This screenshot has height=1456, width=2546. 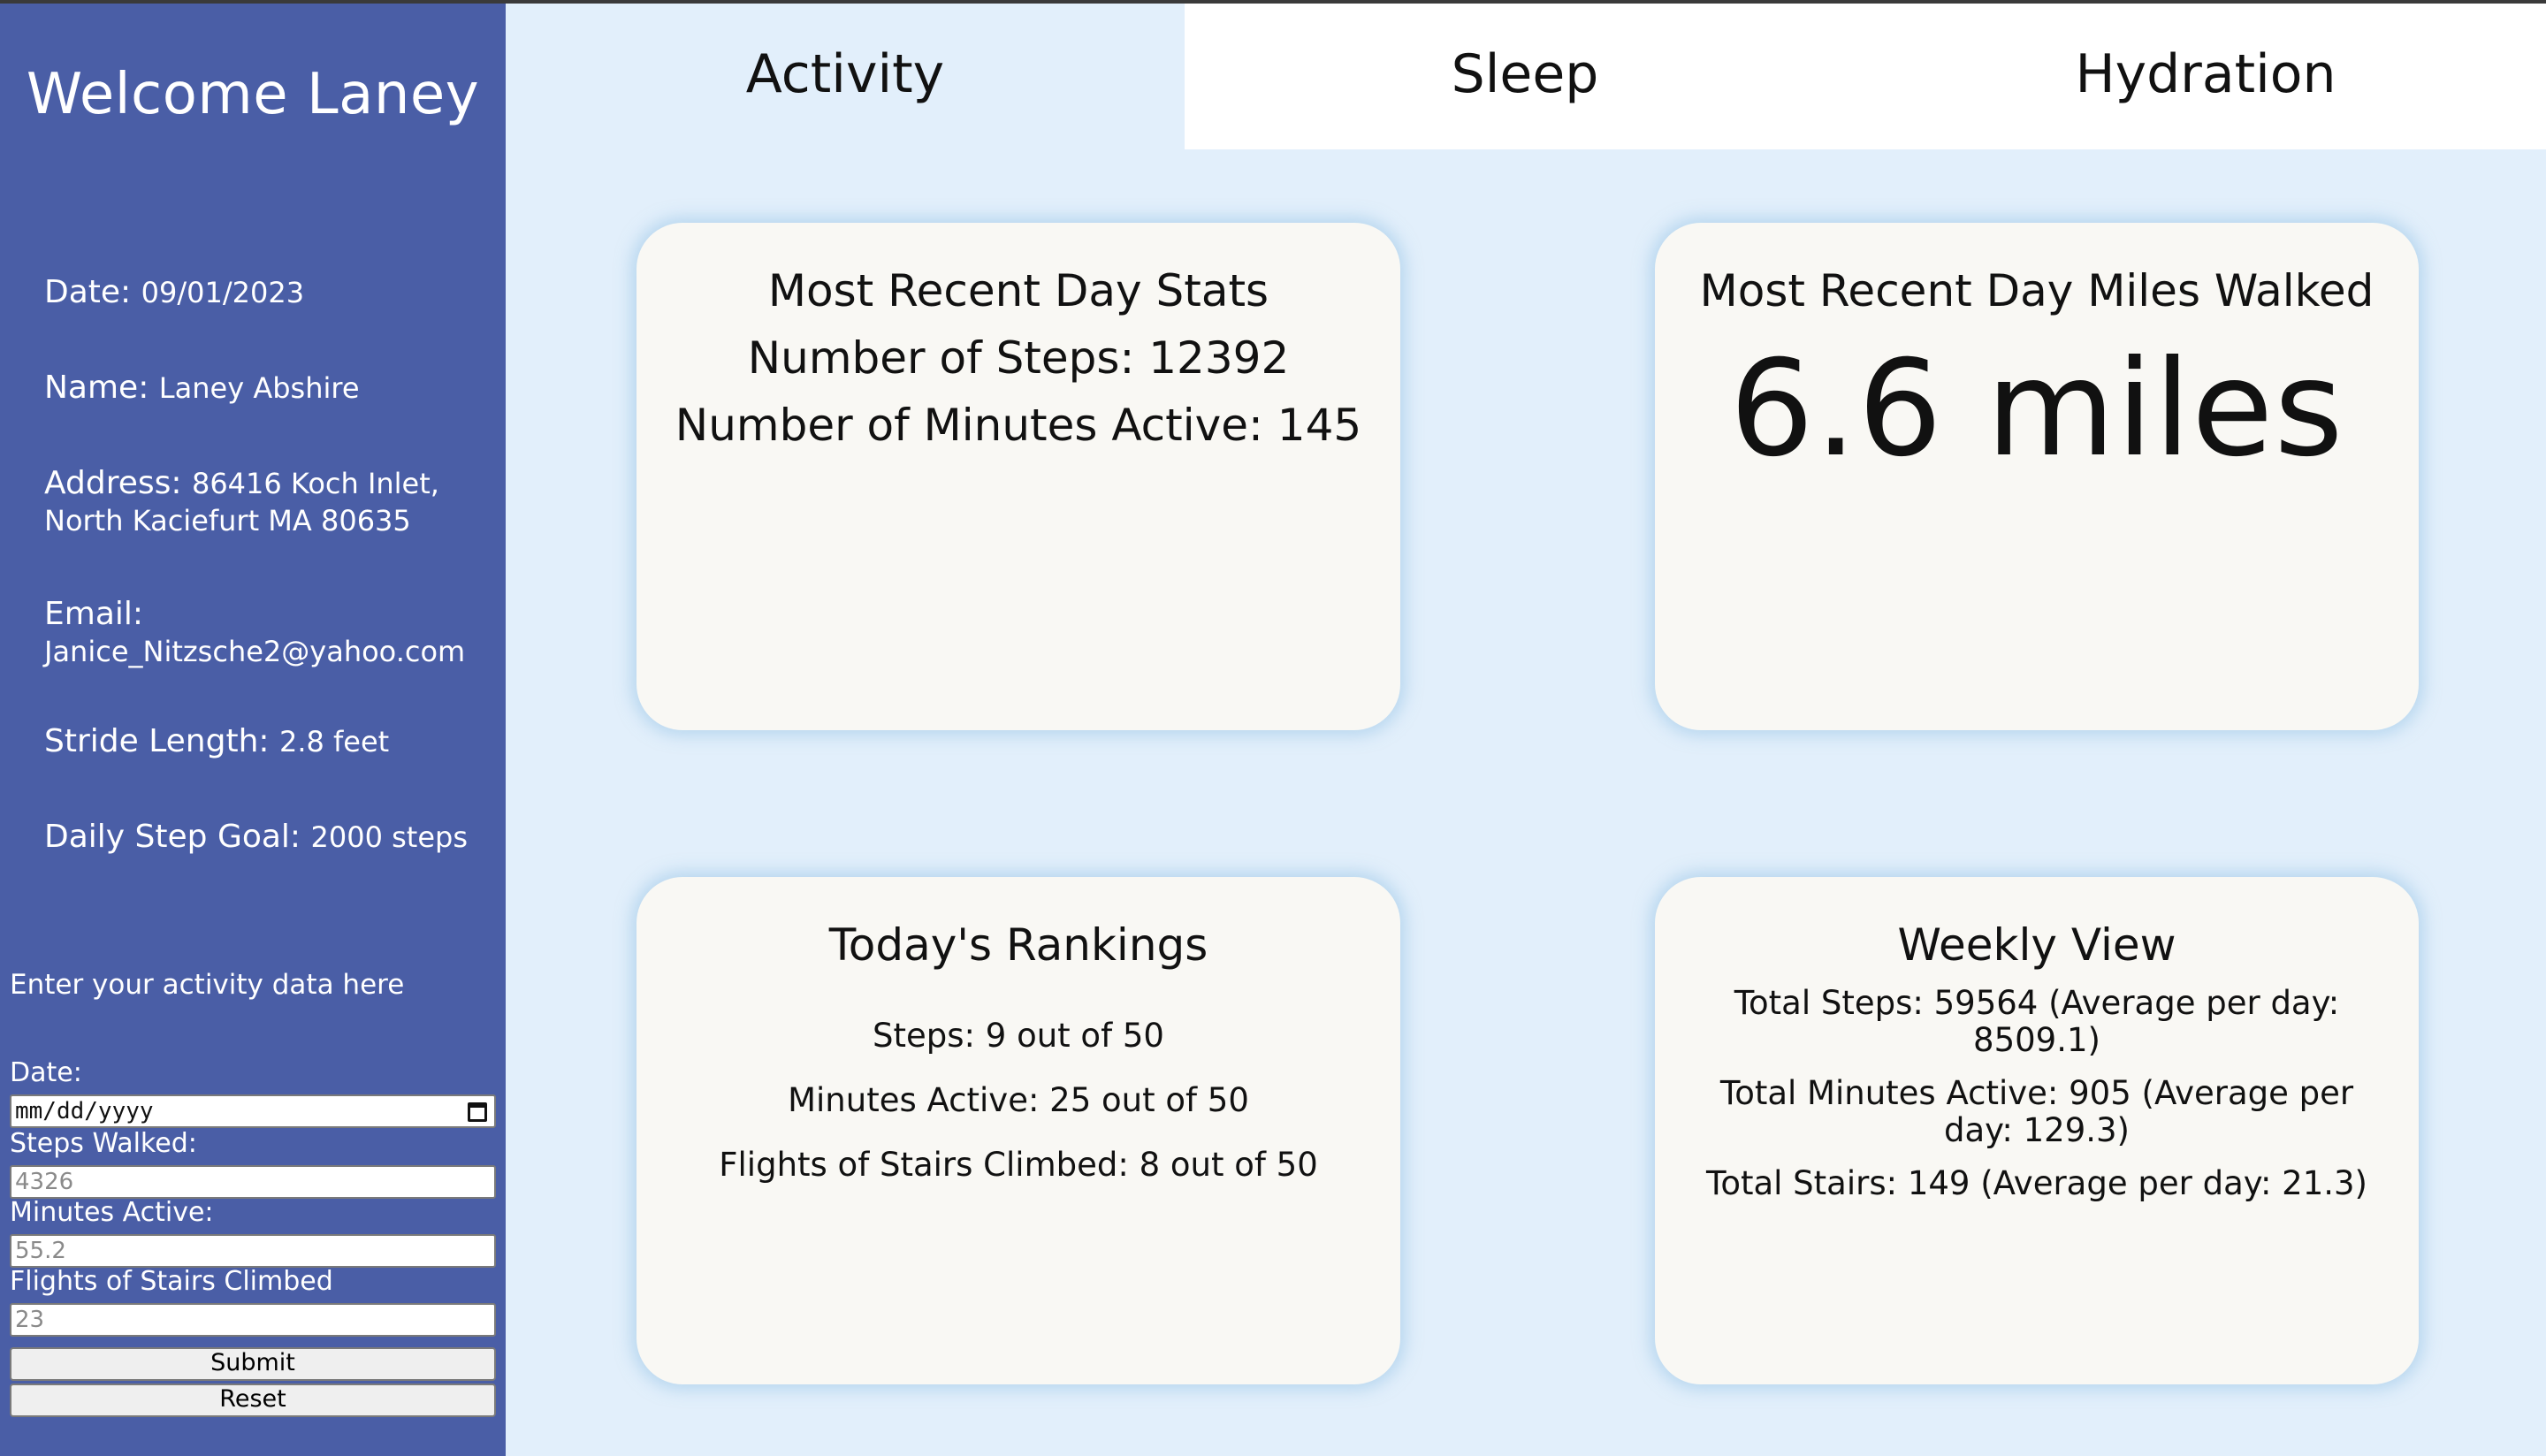 What do you see at coordinates (253, 1320) in the screenshot?
I see `stairs-input: 23` at bounding box center [253, 1320].